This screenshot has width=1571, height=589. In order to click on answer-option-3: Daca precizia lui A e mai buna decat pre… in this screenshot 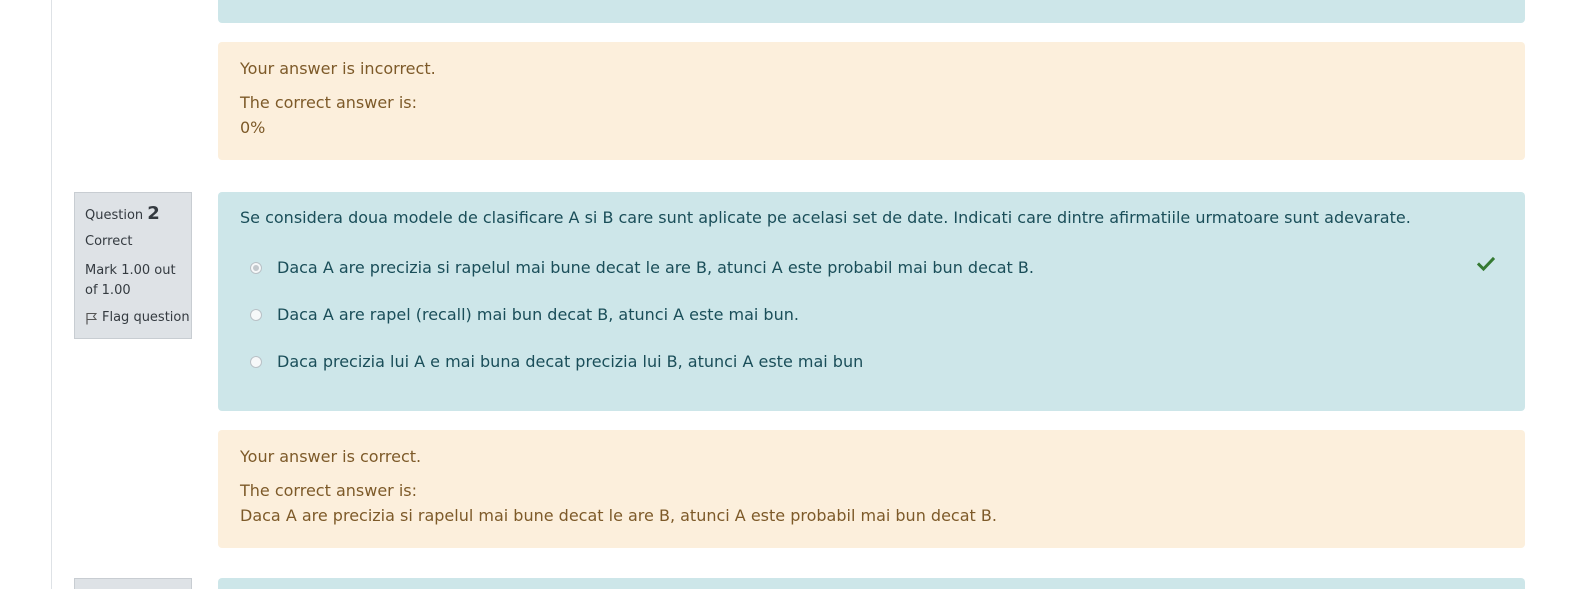, I will do `click(871, 361)`.